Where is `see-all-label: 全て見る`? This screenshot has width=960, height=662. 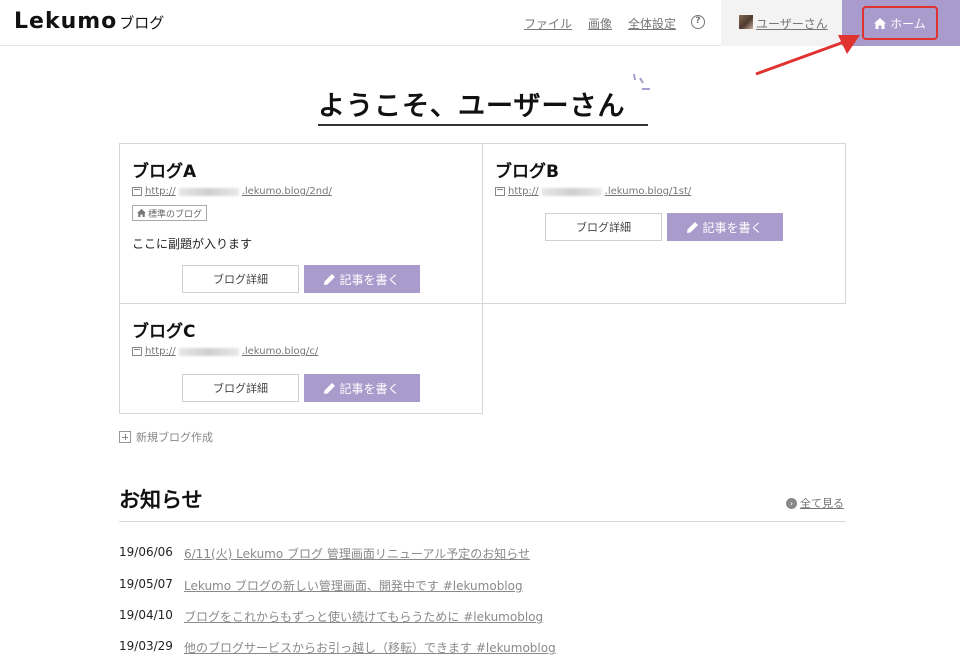 see-all-label: 全て見る is located at coordinates (822, 503).